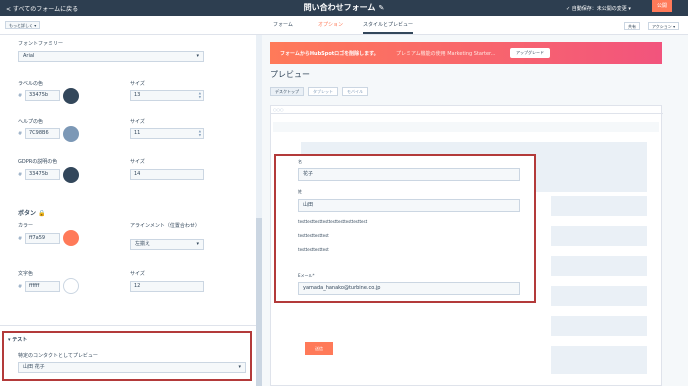 This screenshot has height=386, width=688. What do you see at coordinates (58, 356) in the screenshot?
I see `test-preview-label: 特定のコンタクトとしてプレビュー` at bounding box center [58, 356].